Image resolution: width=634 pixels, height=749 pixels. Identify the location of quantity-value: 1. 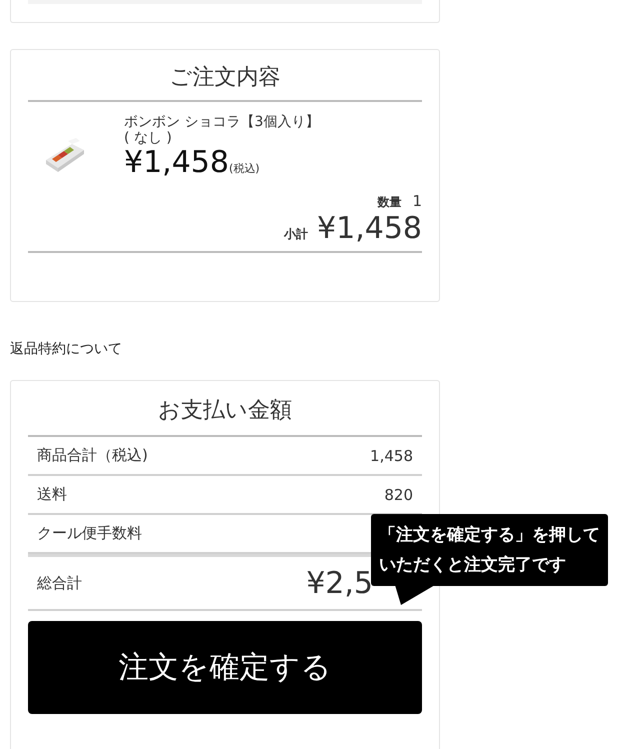
(417, 201).